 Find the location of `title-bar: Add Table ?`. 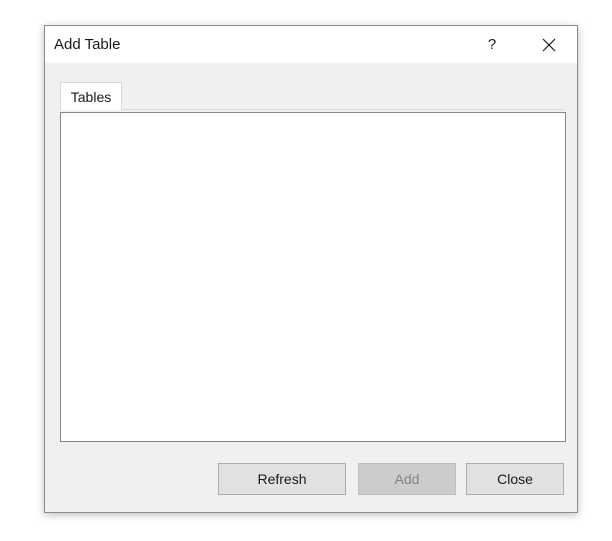

title-bar: Add Table ? is located at coordinates (311, 44).